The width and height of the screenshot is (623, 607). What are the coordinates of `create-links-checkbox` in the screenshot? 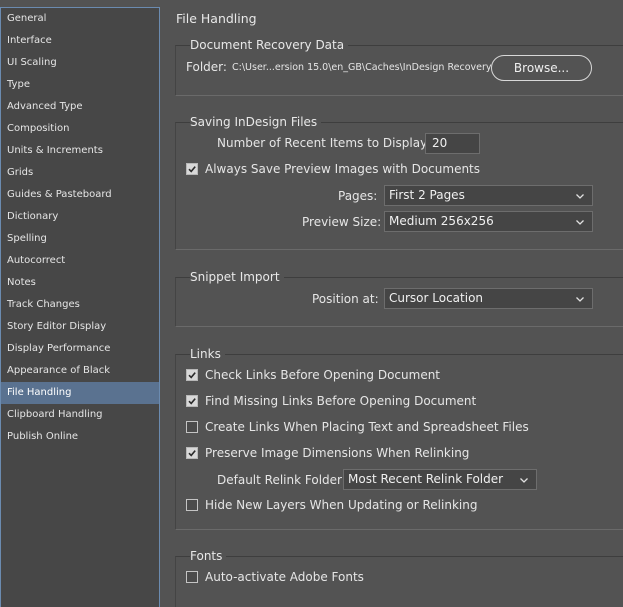 It's located at (192, 427).